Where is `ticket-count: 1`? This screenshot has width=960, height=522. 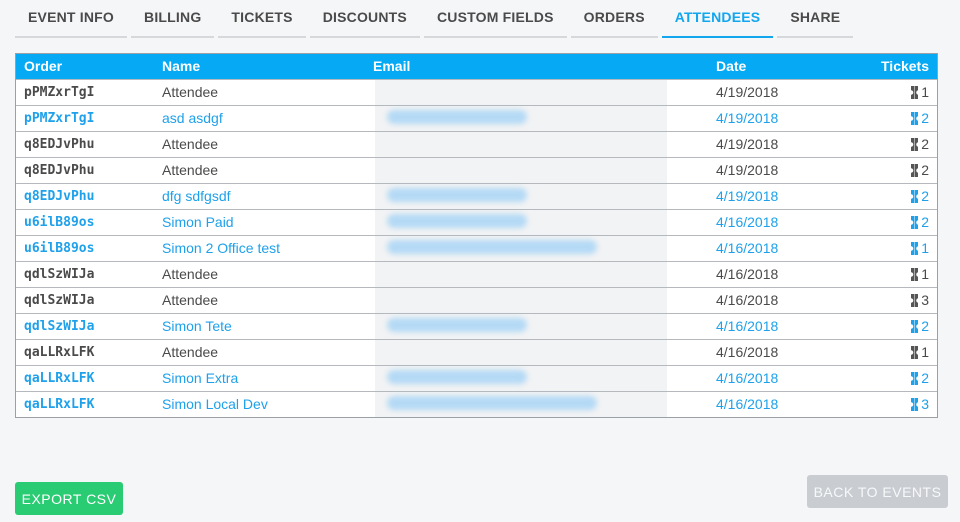 ticket-count: 1 is located at coordinates (886, 274).